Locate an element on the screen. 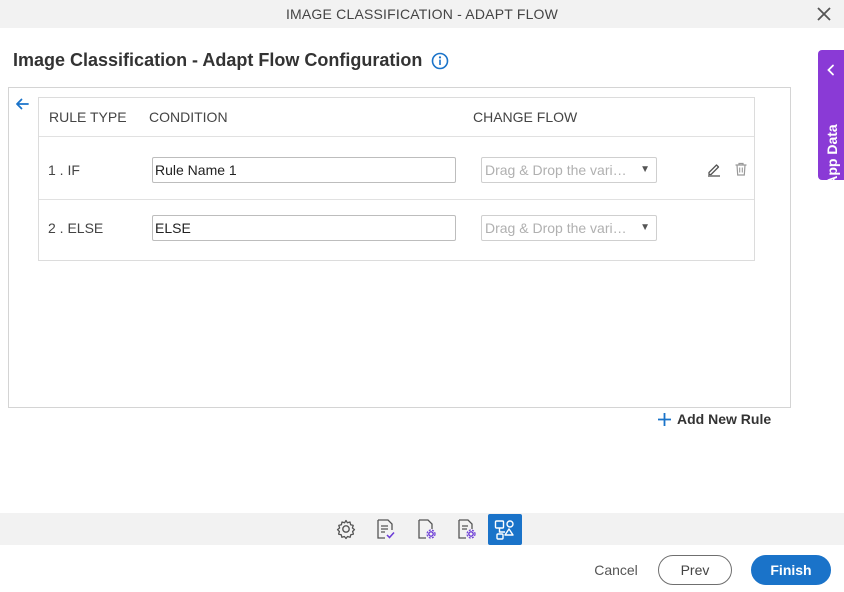 This screenshot has height=592, width=844. title-bar: IMAGE CLASSIFICATION - ADAPT FLOW is located at coordinates (422, 14).